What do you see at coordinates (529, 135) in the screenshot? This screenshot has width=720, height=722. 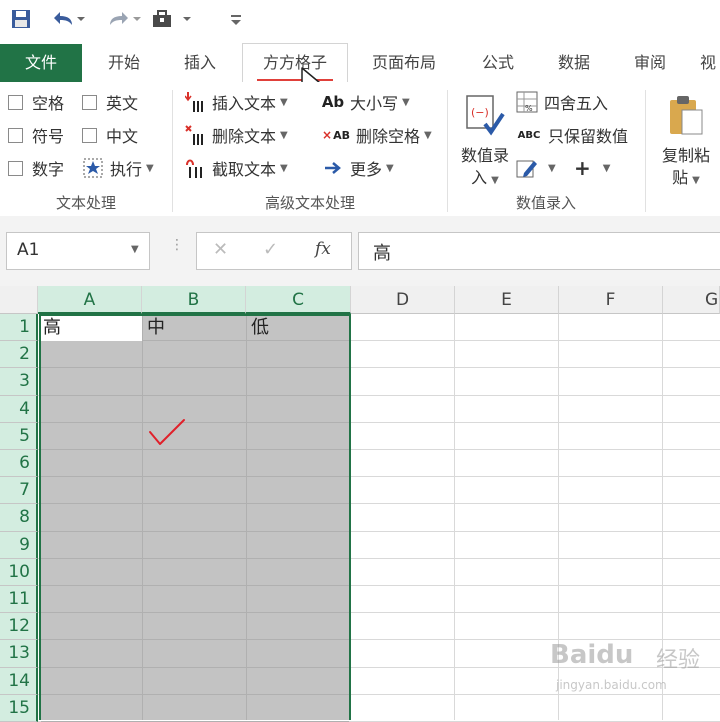 I see `keep-values-icon: ABC` at bounding box center [529, 135].